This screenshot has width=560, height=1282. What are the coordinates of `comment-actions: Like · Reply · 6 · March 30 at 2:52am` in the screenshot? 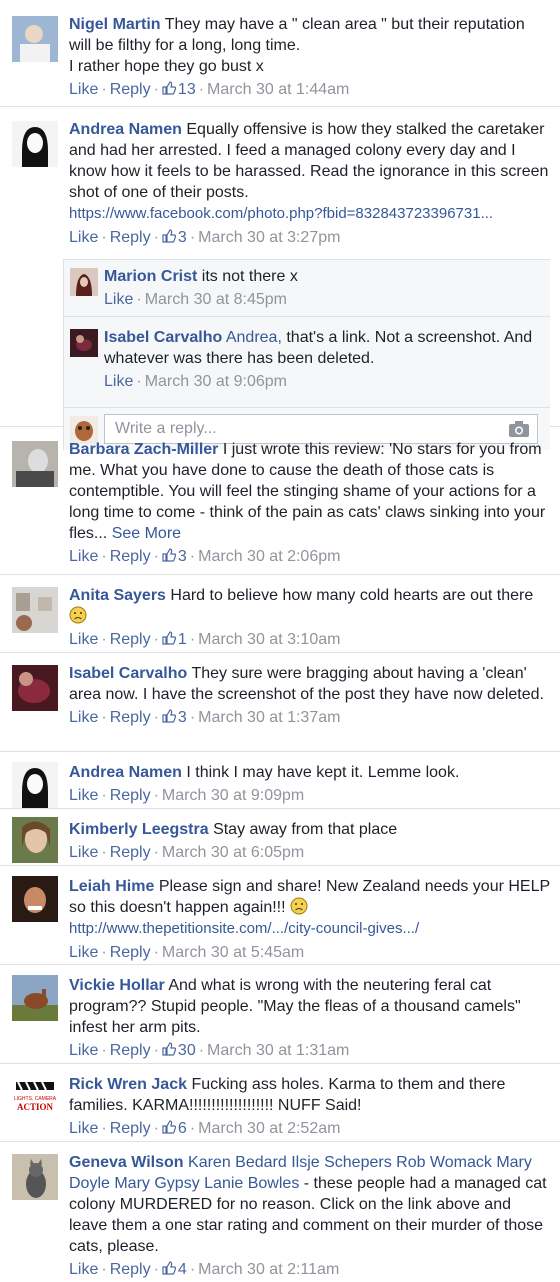 It's located at (205, 1128).